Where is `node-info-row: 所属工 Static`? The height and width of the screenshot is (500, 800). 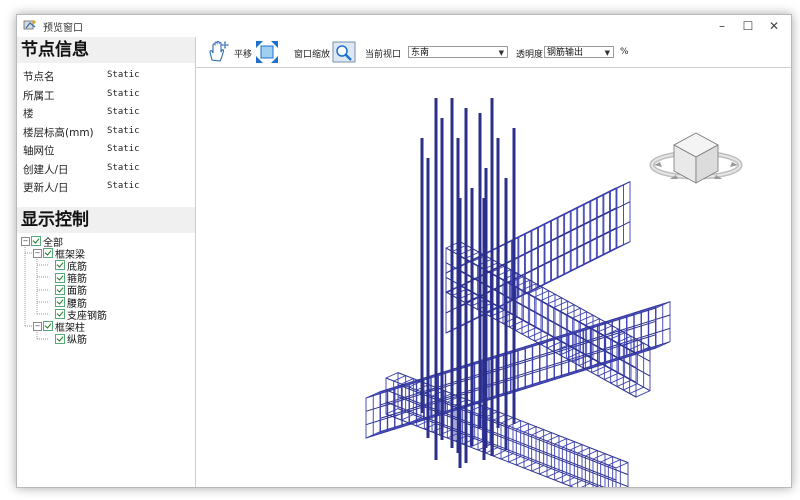 node-info-row: 所属工 Static is located at coordinates (106, 95).